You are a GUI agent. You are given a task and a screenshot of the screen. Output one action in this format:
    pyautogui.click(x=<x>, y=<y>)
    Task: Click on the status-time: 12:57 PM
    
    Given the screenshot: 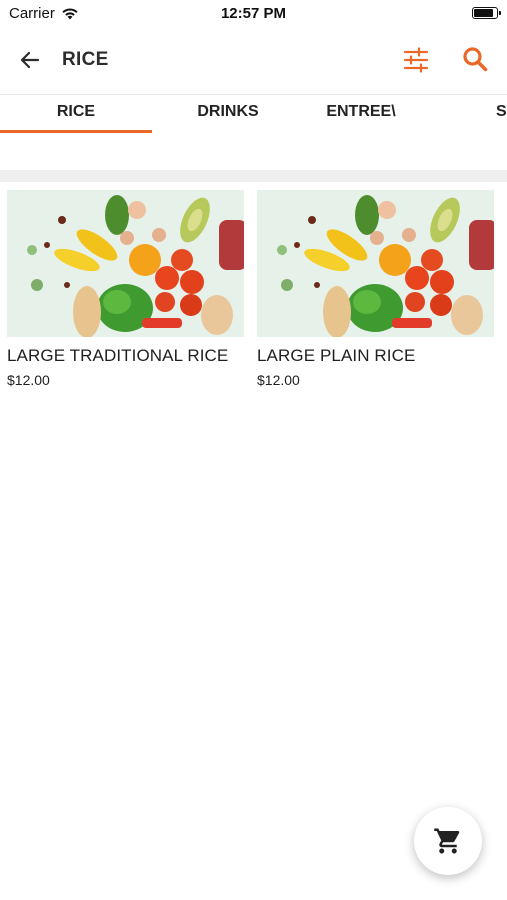 What is the action you would take?
    pyautogui.click(x=253, y=13)
    